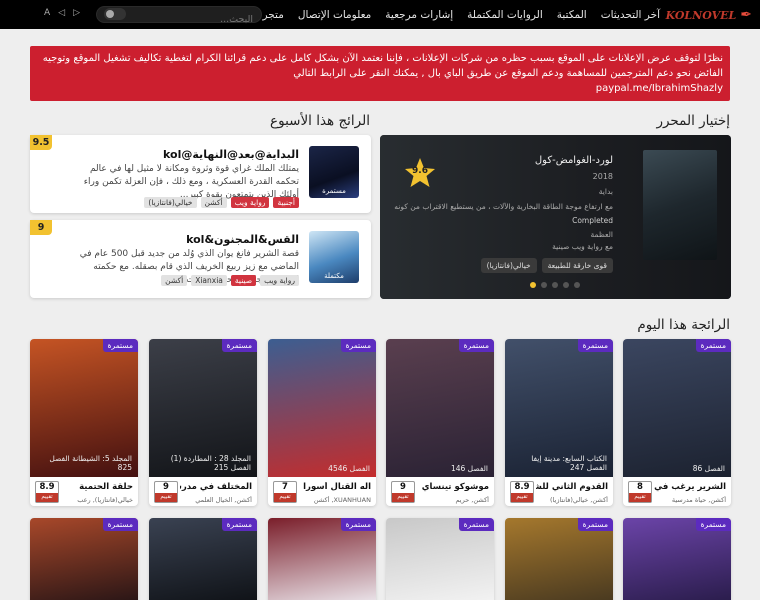  Describe the element at coordinates (334, 15) in the screenshot. I see `nav-contact: معلومات الإتصال` at that location.